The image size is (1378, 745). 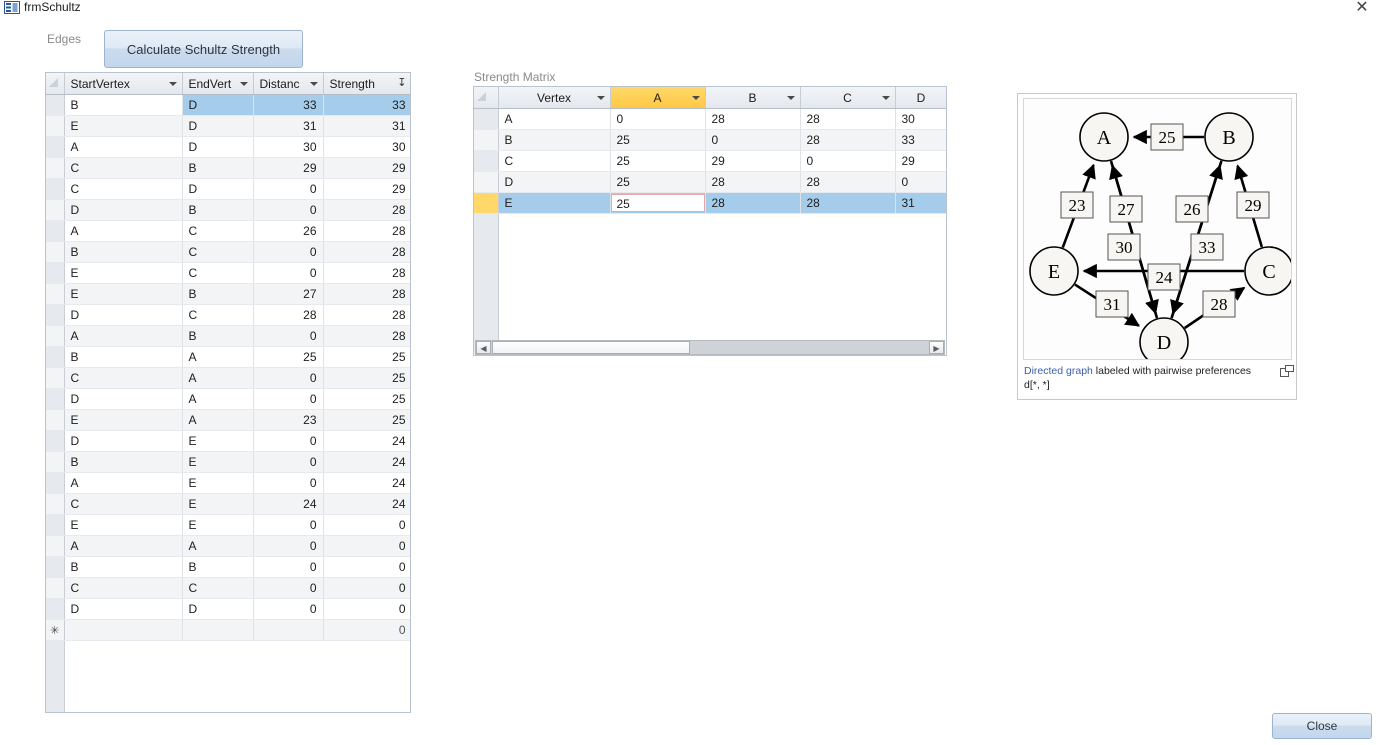 I want to click on scrollbar-track, so click(x=809, y=347).